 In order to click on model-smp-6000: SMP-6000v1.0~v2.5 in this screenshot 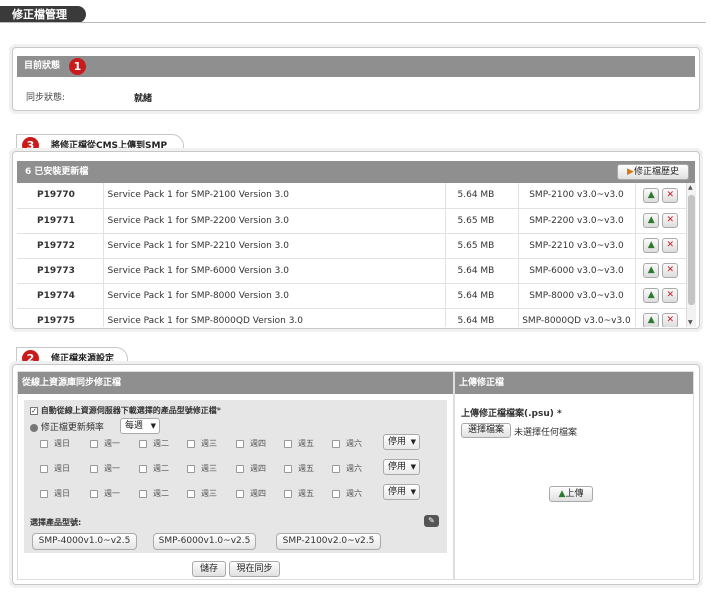, I will do `click(204, 541)`.